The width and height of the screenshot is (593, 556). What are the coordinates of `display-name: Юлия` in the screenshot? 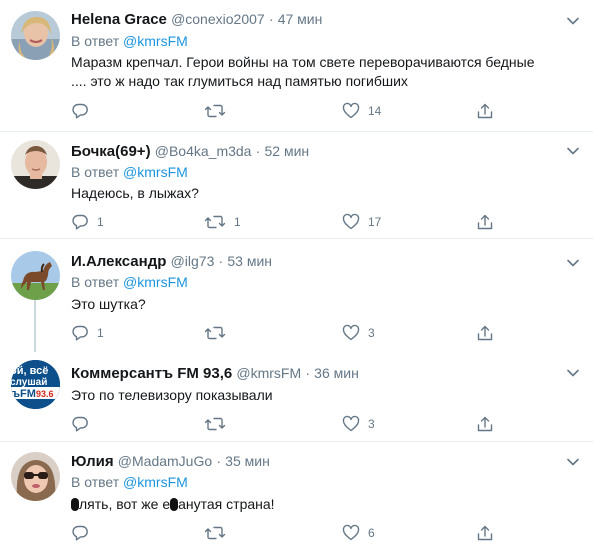 It's located at (92, 461).